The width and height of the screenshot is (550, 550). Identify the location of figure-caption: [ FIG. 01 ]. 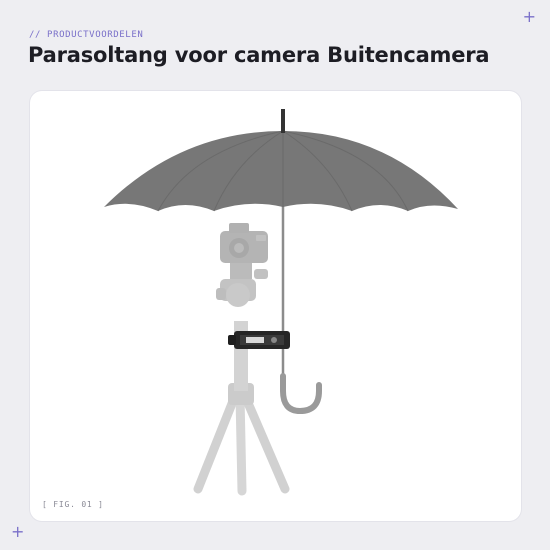
(73, 504).